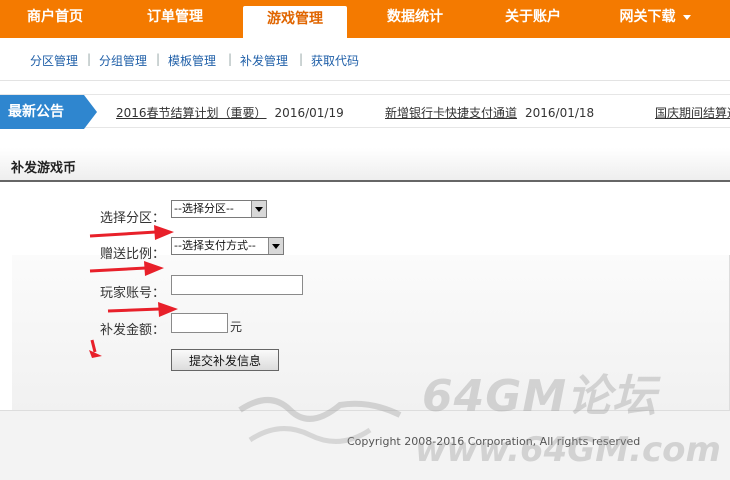 The height and width of the screenshot is (480, 730). Describe the element at coordinates (175, 19) in the screenshot. I see `nav-order-management: 订单管理` at that location.